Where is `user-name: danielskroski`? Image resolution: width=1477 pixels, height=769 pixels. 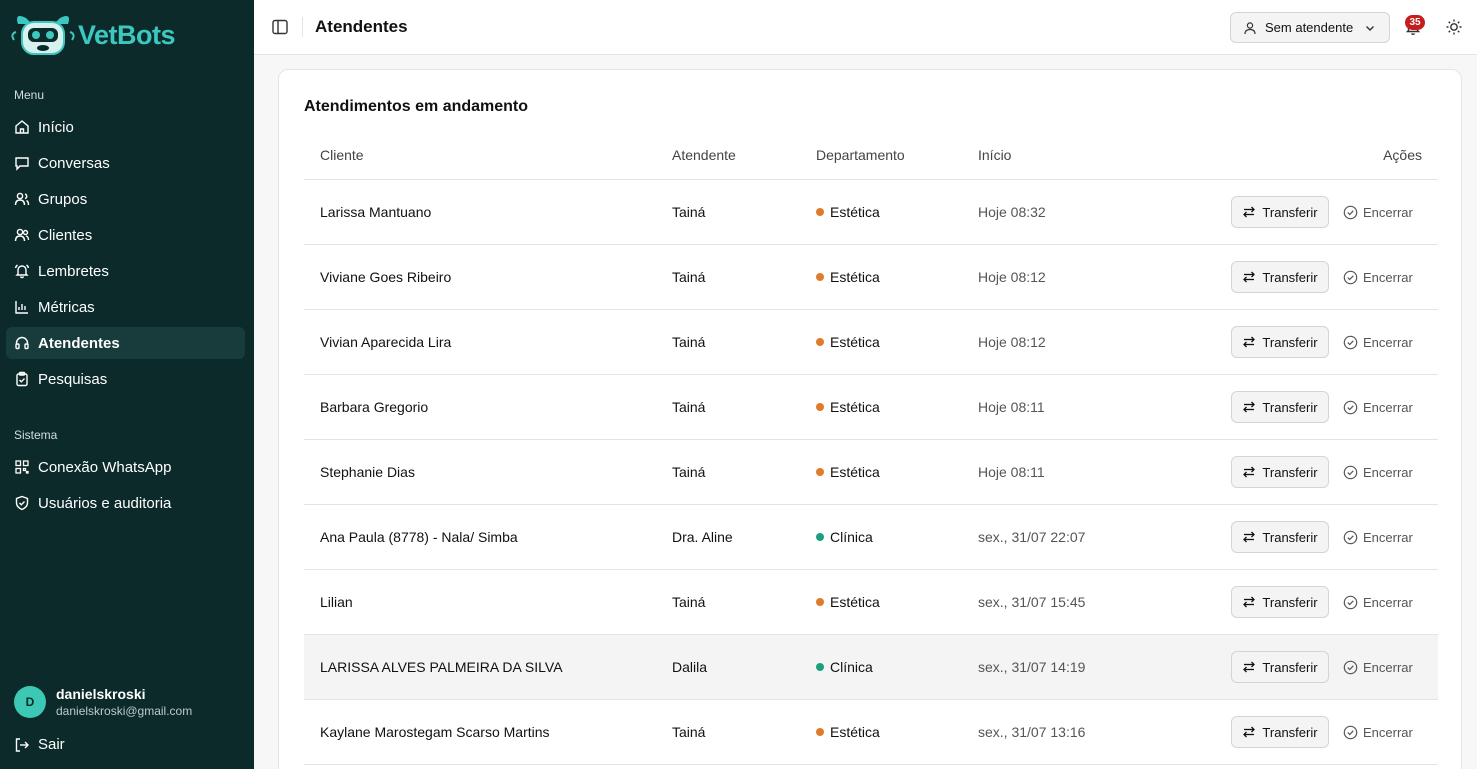
user-name: danielskroski is located at coordinates (101, 694).